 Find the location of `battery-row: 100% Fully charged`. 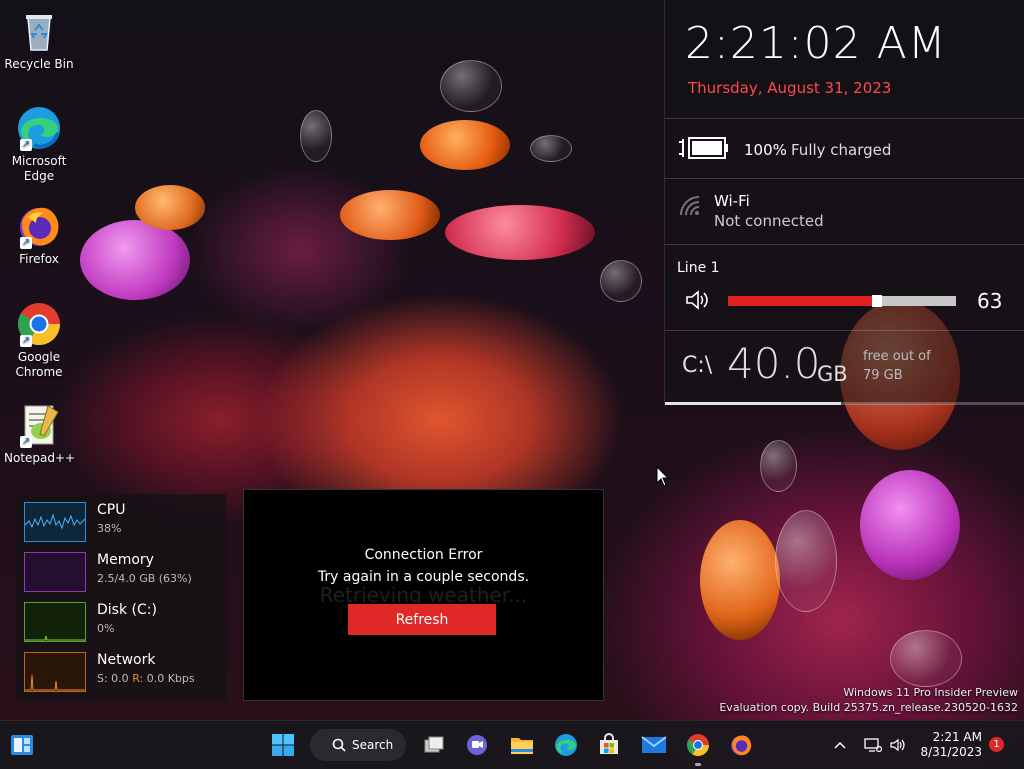

battery-row: 100% Fully charged is located at coordinates (844, 148).